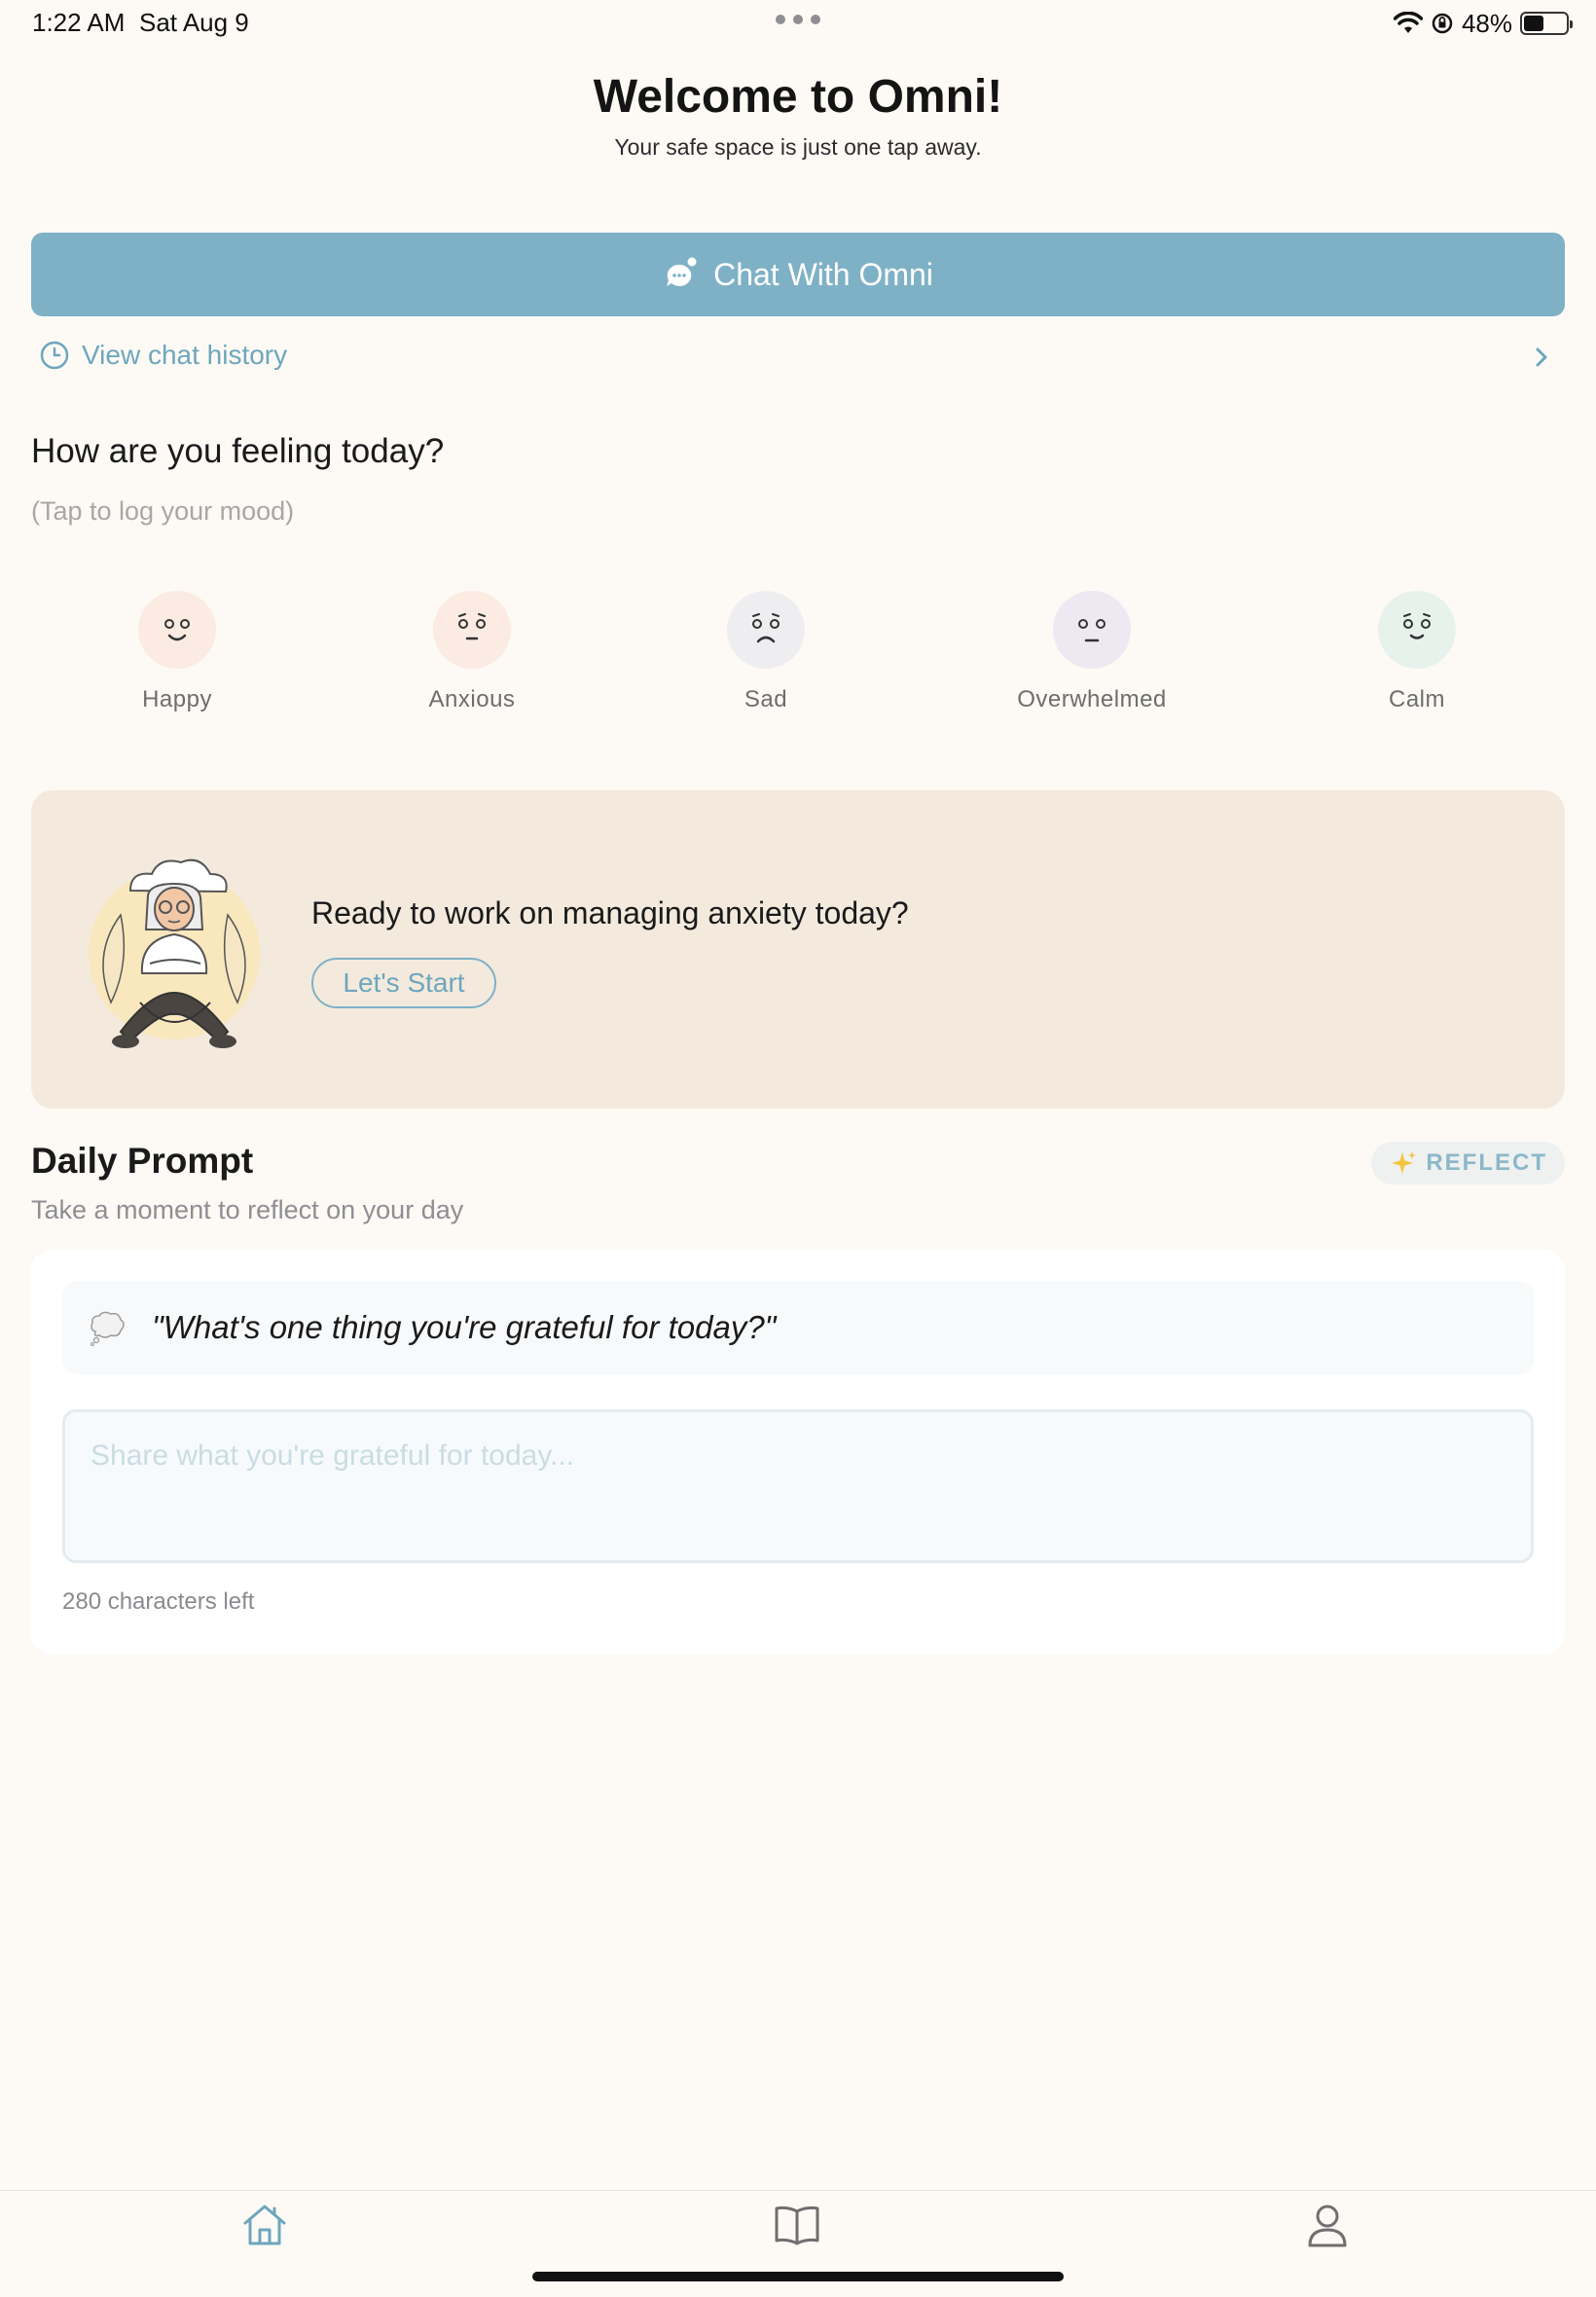  I want to click on chat-bubble-icon, so click(682, 271).